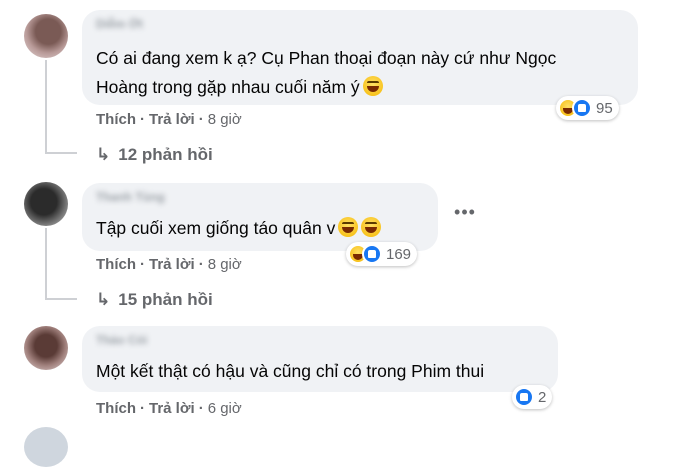 This screenshot has height=467, width=700. Describe the element at coordinates (165, 154) in the screenshot. I see `replies-label: 12 phản hồi` at that location.